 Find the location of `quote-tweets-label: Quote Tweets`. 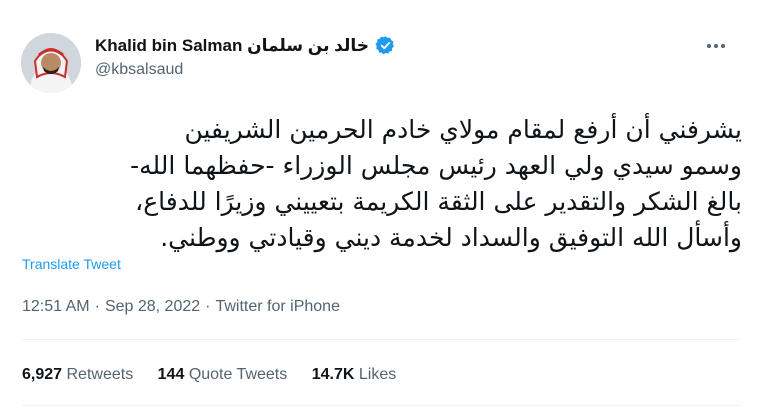

quote-tweets-label: Quote Tweets is located at coordinates (238, 374).